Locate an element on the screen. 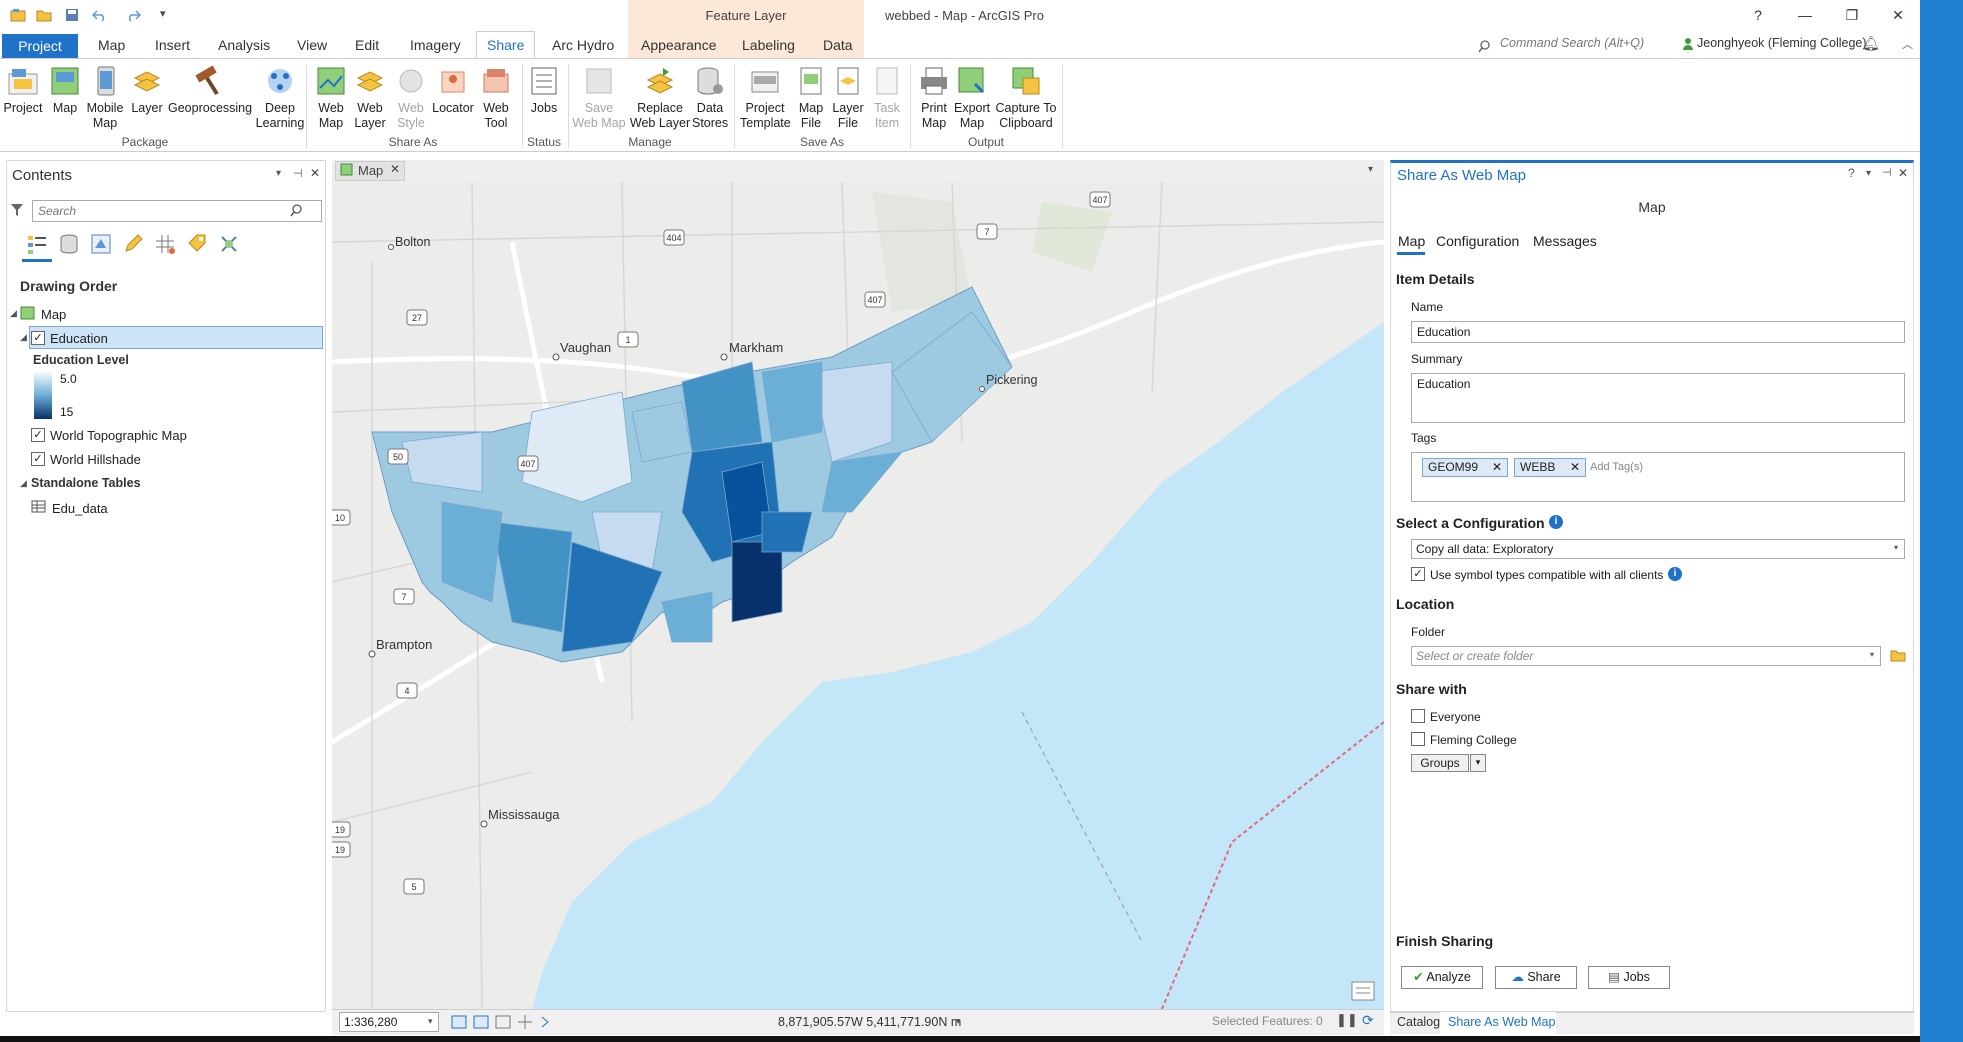 Image resolution: width=1963 pixels, height=1042 pixels. filter-icon is located at coordinates (17, 210).